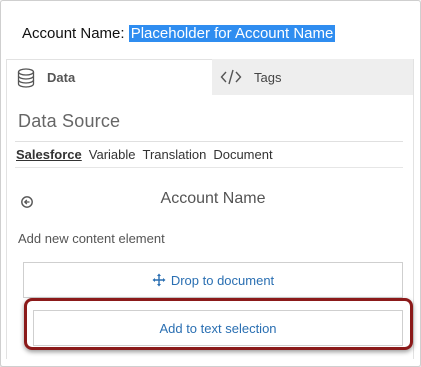  Describe the element at coordinates (312, 77) in the screenshot. I see `tab-tags: Tags` at that location.